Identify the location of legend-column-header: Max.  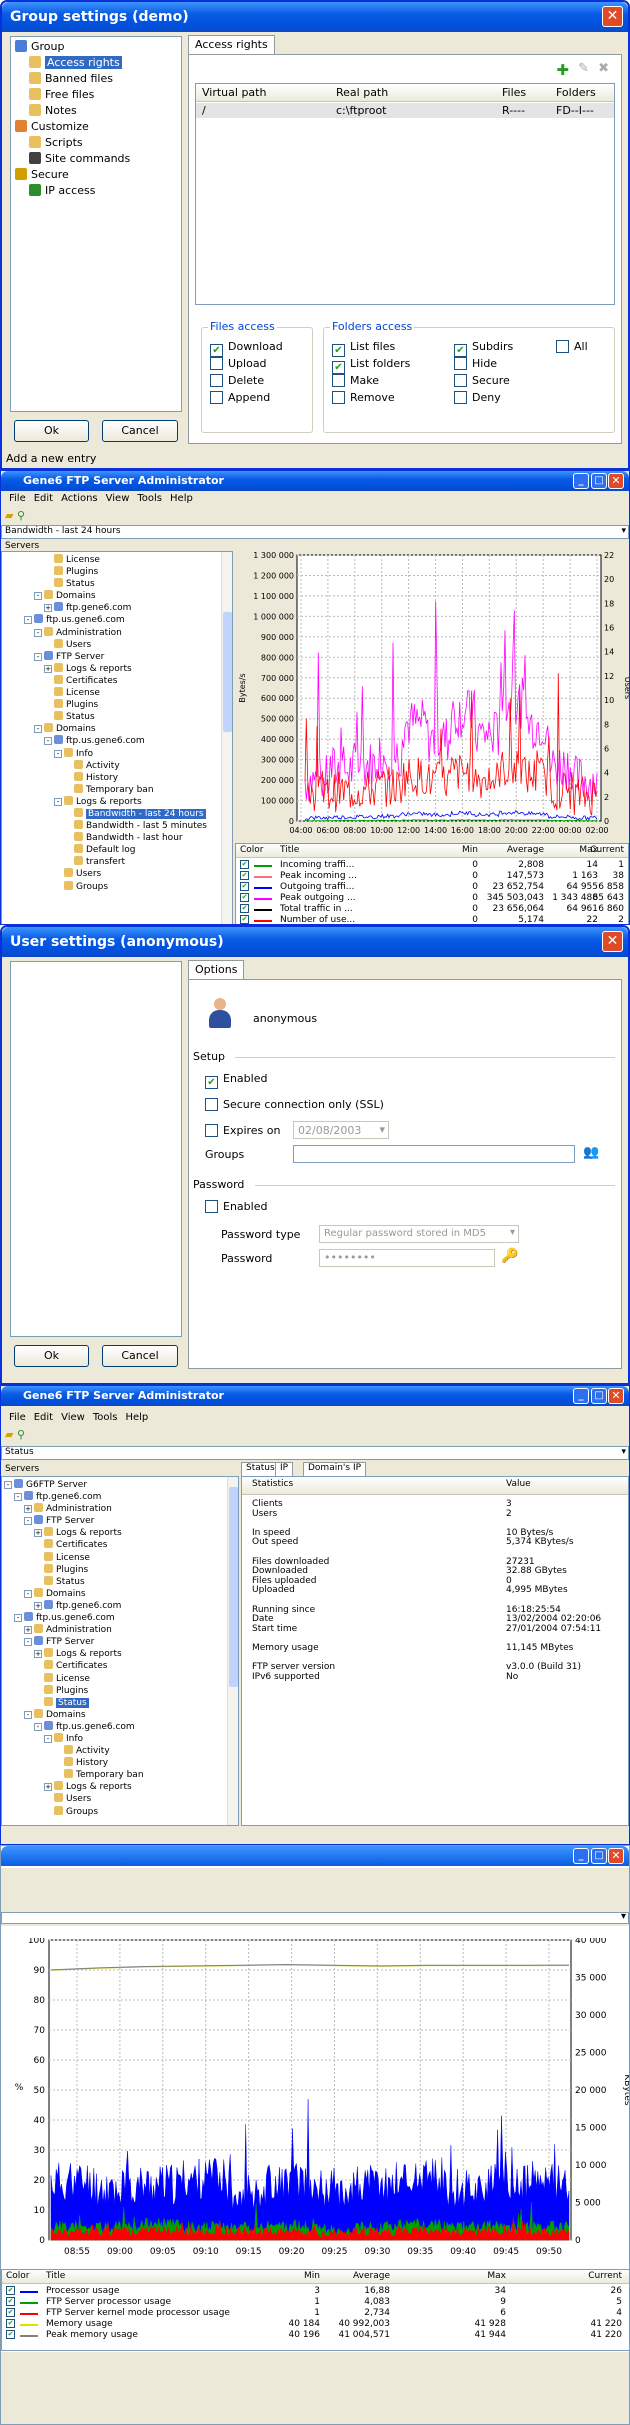
(496, 2276).